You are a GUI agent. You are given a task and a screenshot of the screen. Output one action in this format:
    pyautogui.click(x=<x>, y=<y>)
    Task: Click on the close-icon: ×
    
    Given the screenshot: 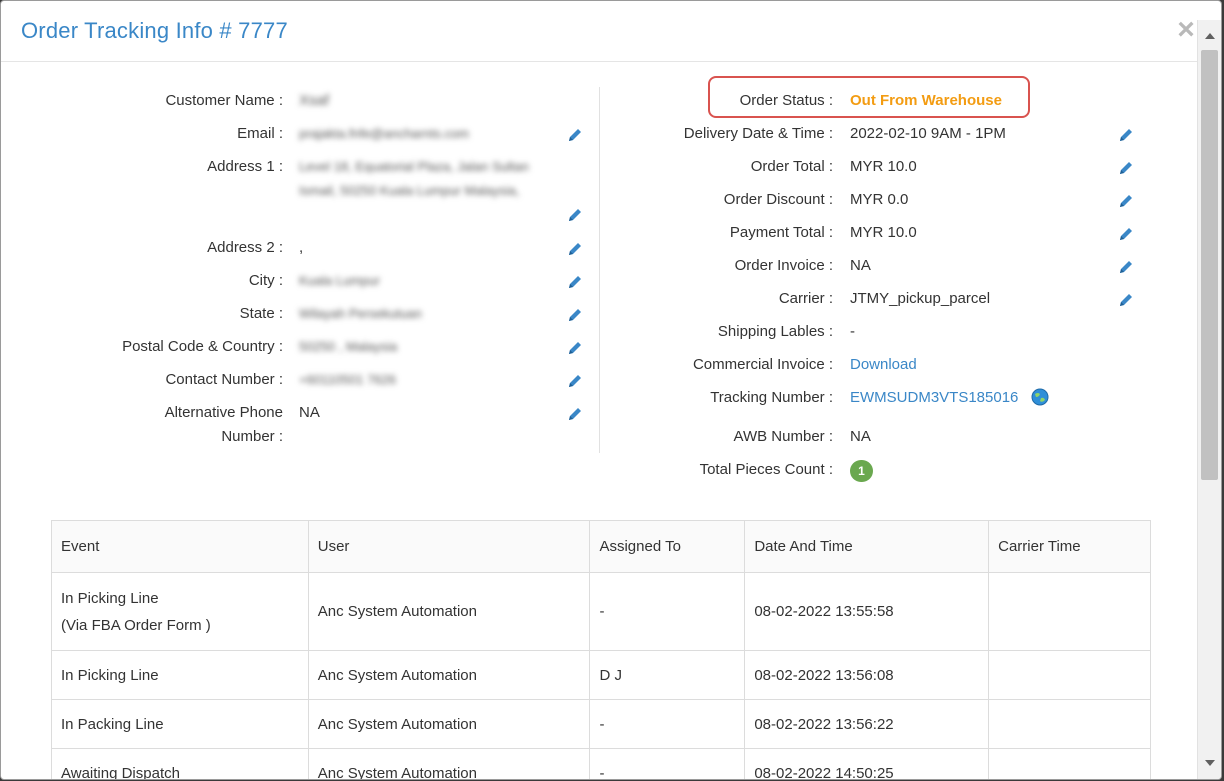 What is the action you would take?
    pyautogui.click(x=1186, y=30)
    